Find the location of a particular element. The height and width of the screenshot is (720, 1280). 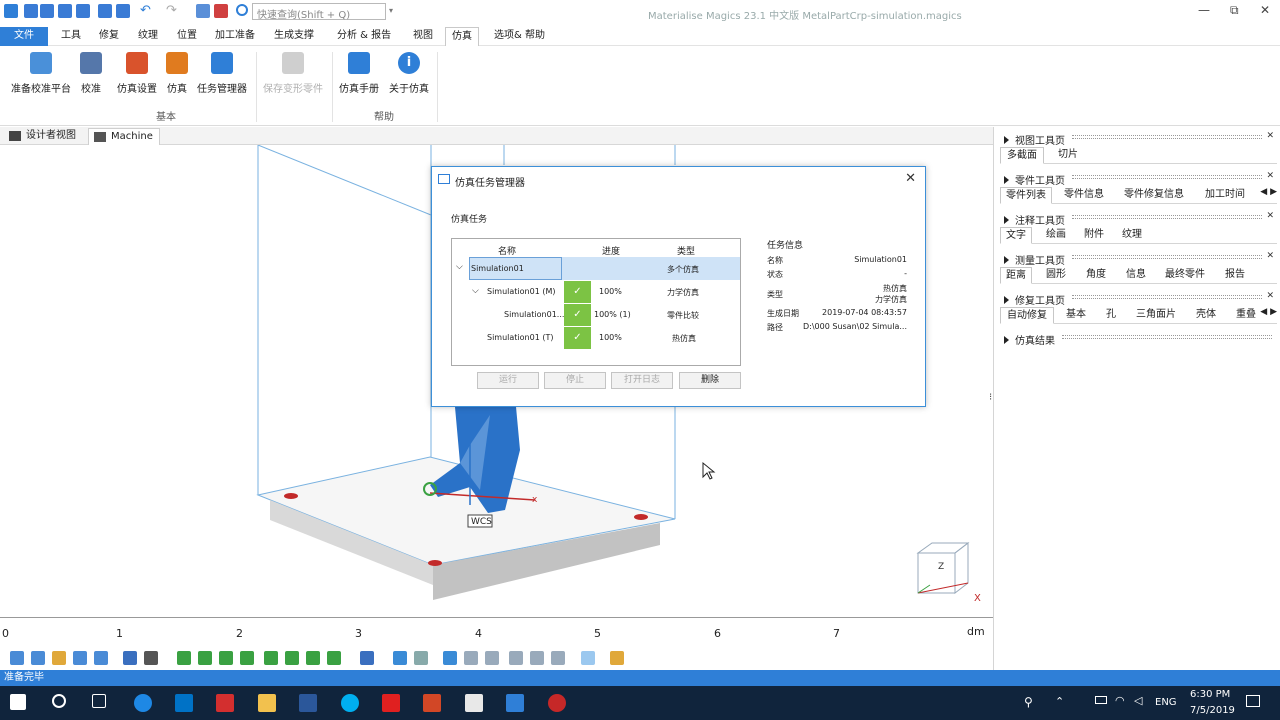

simulation-manual-button: 仿真手册 is located at coordinates (359, 73).